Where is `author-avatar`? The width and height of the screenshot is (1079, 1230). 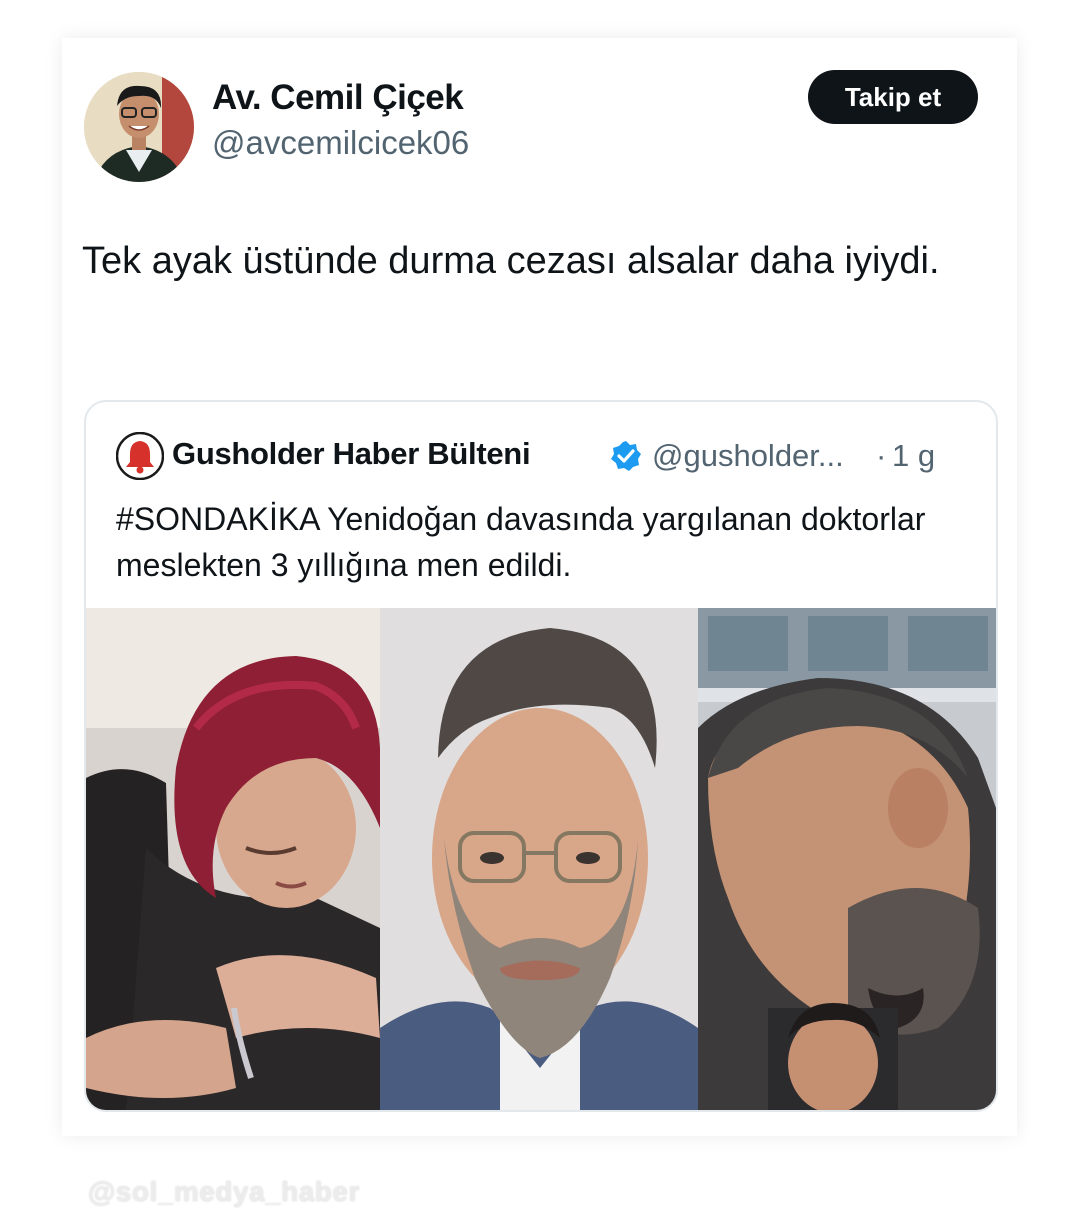 author-avatar is located at coordinates (139, 127).